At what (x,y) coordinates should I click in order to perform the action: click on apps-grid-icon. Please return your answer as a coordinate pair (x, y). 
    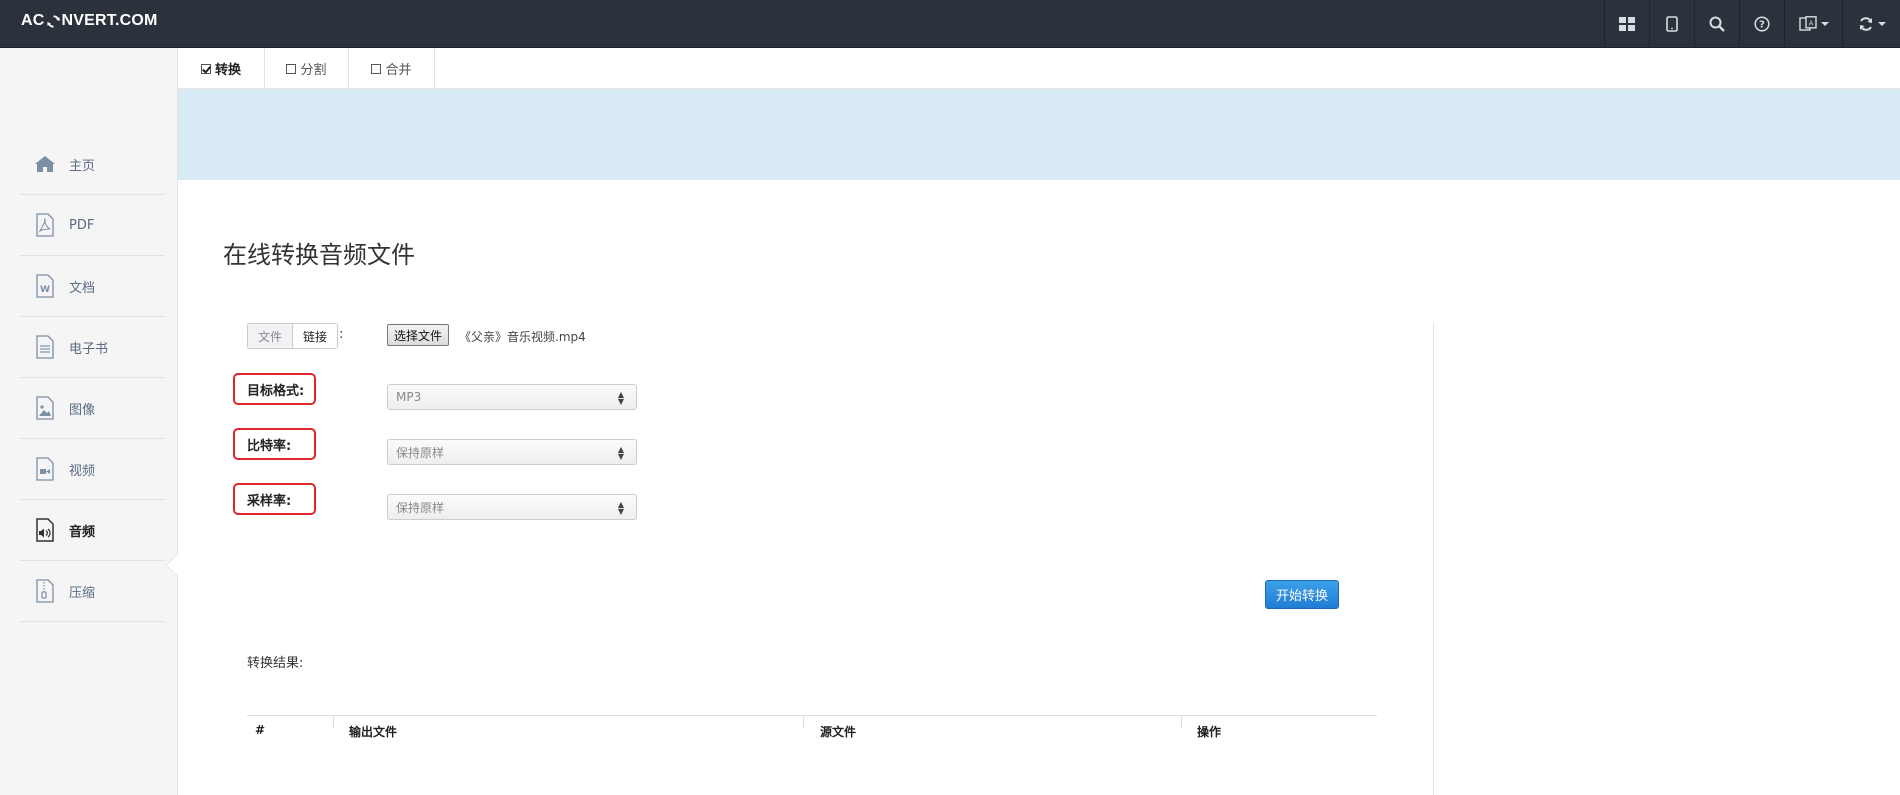
    Looking at the image, I should click on (1627, 24).